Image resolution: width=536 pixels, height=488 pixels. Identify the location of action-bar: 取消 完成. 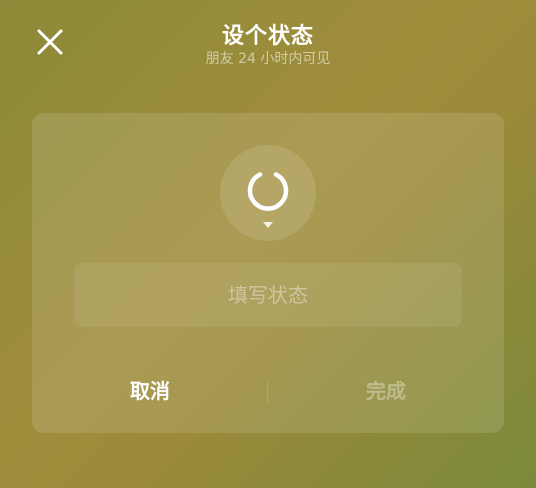
(268, 391).